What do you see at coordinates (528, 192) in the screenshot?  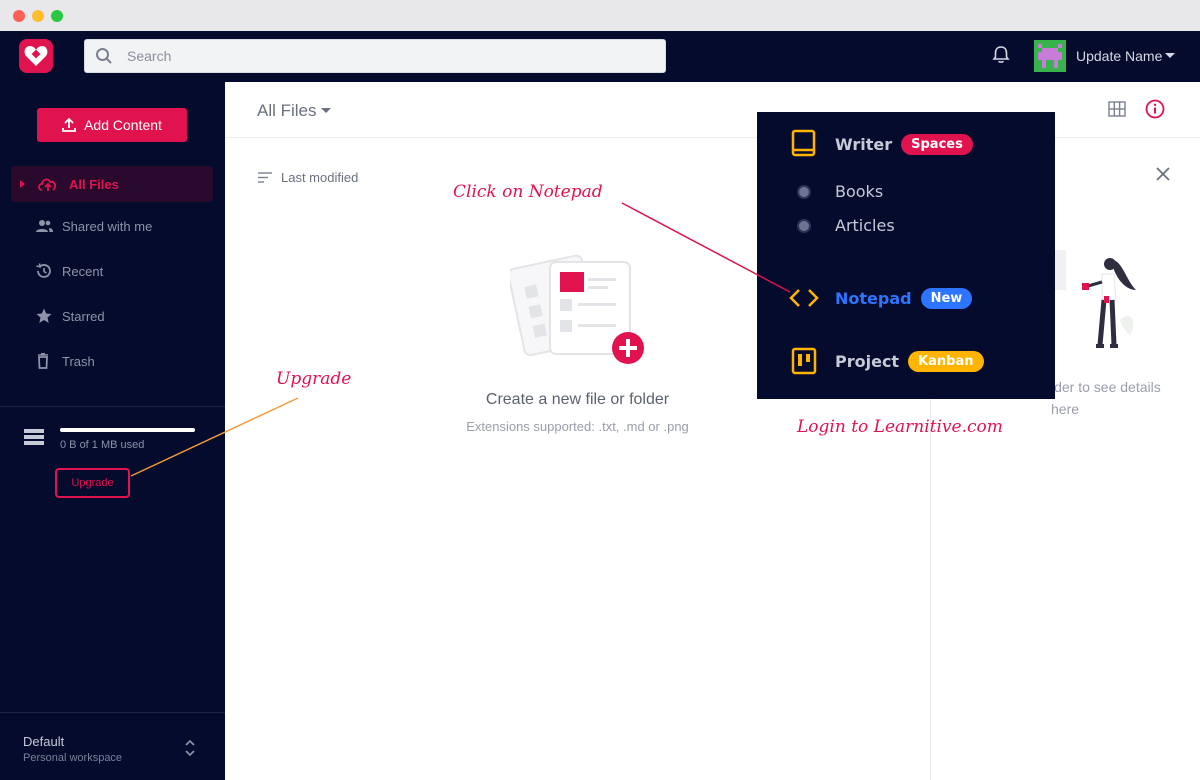 I see `annotation-click-notepad: Click on Notepad` at bounding box center [528, 192].